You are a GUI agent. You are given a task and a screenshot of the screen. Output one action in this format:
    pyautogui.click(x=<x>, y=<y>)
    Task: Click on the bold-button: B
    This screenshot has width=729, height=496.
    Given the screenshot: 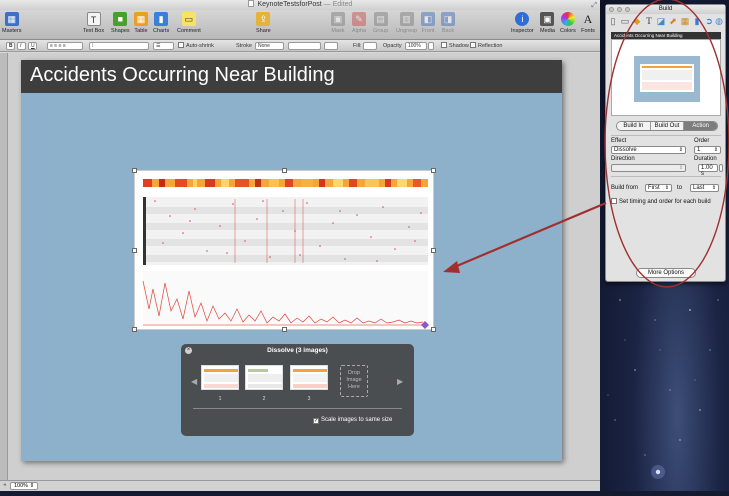 What is the action you would take?
    pyautogui.click(x=10, y=46)
    